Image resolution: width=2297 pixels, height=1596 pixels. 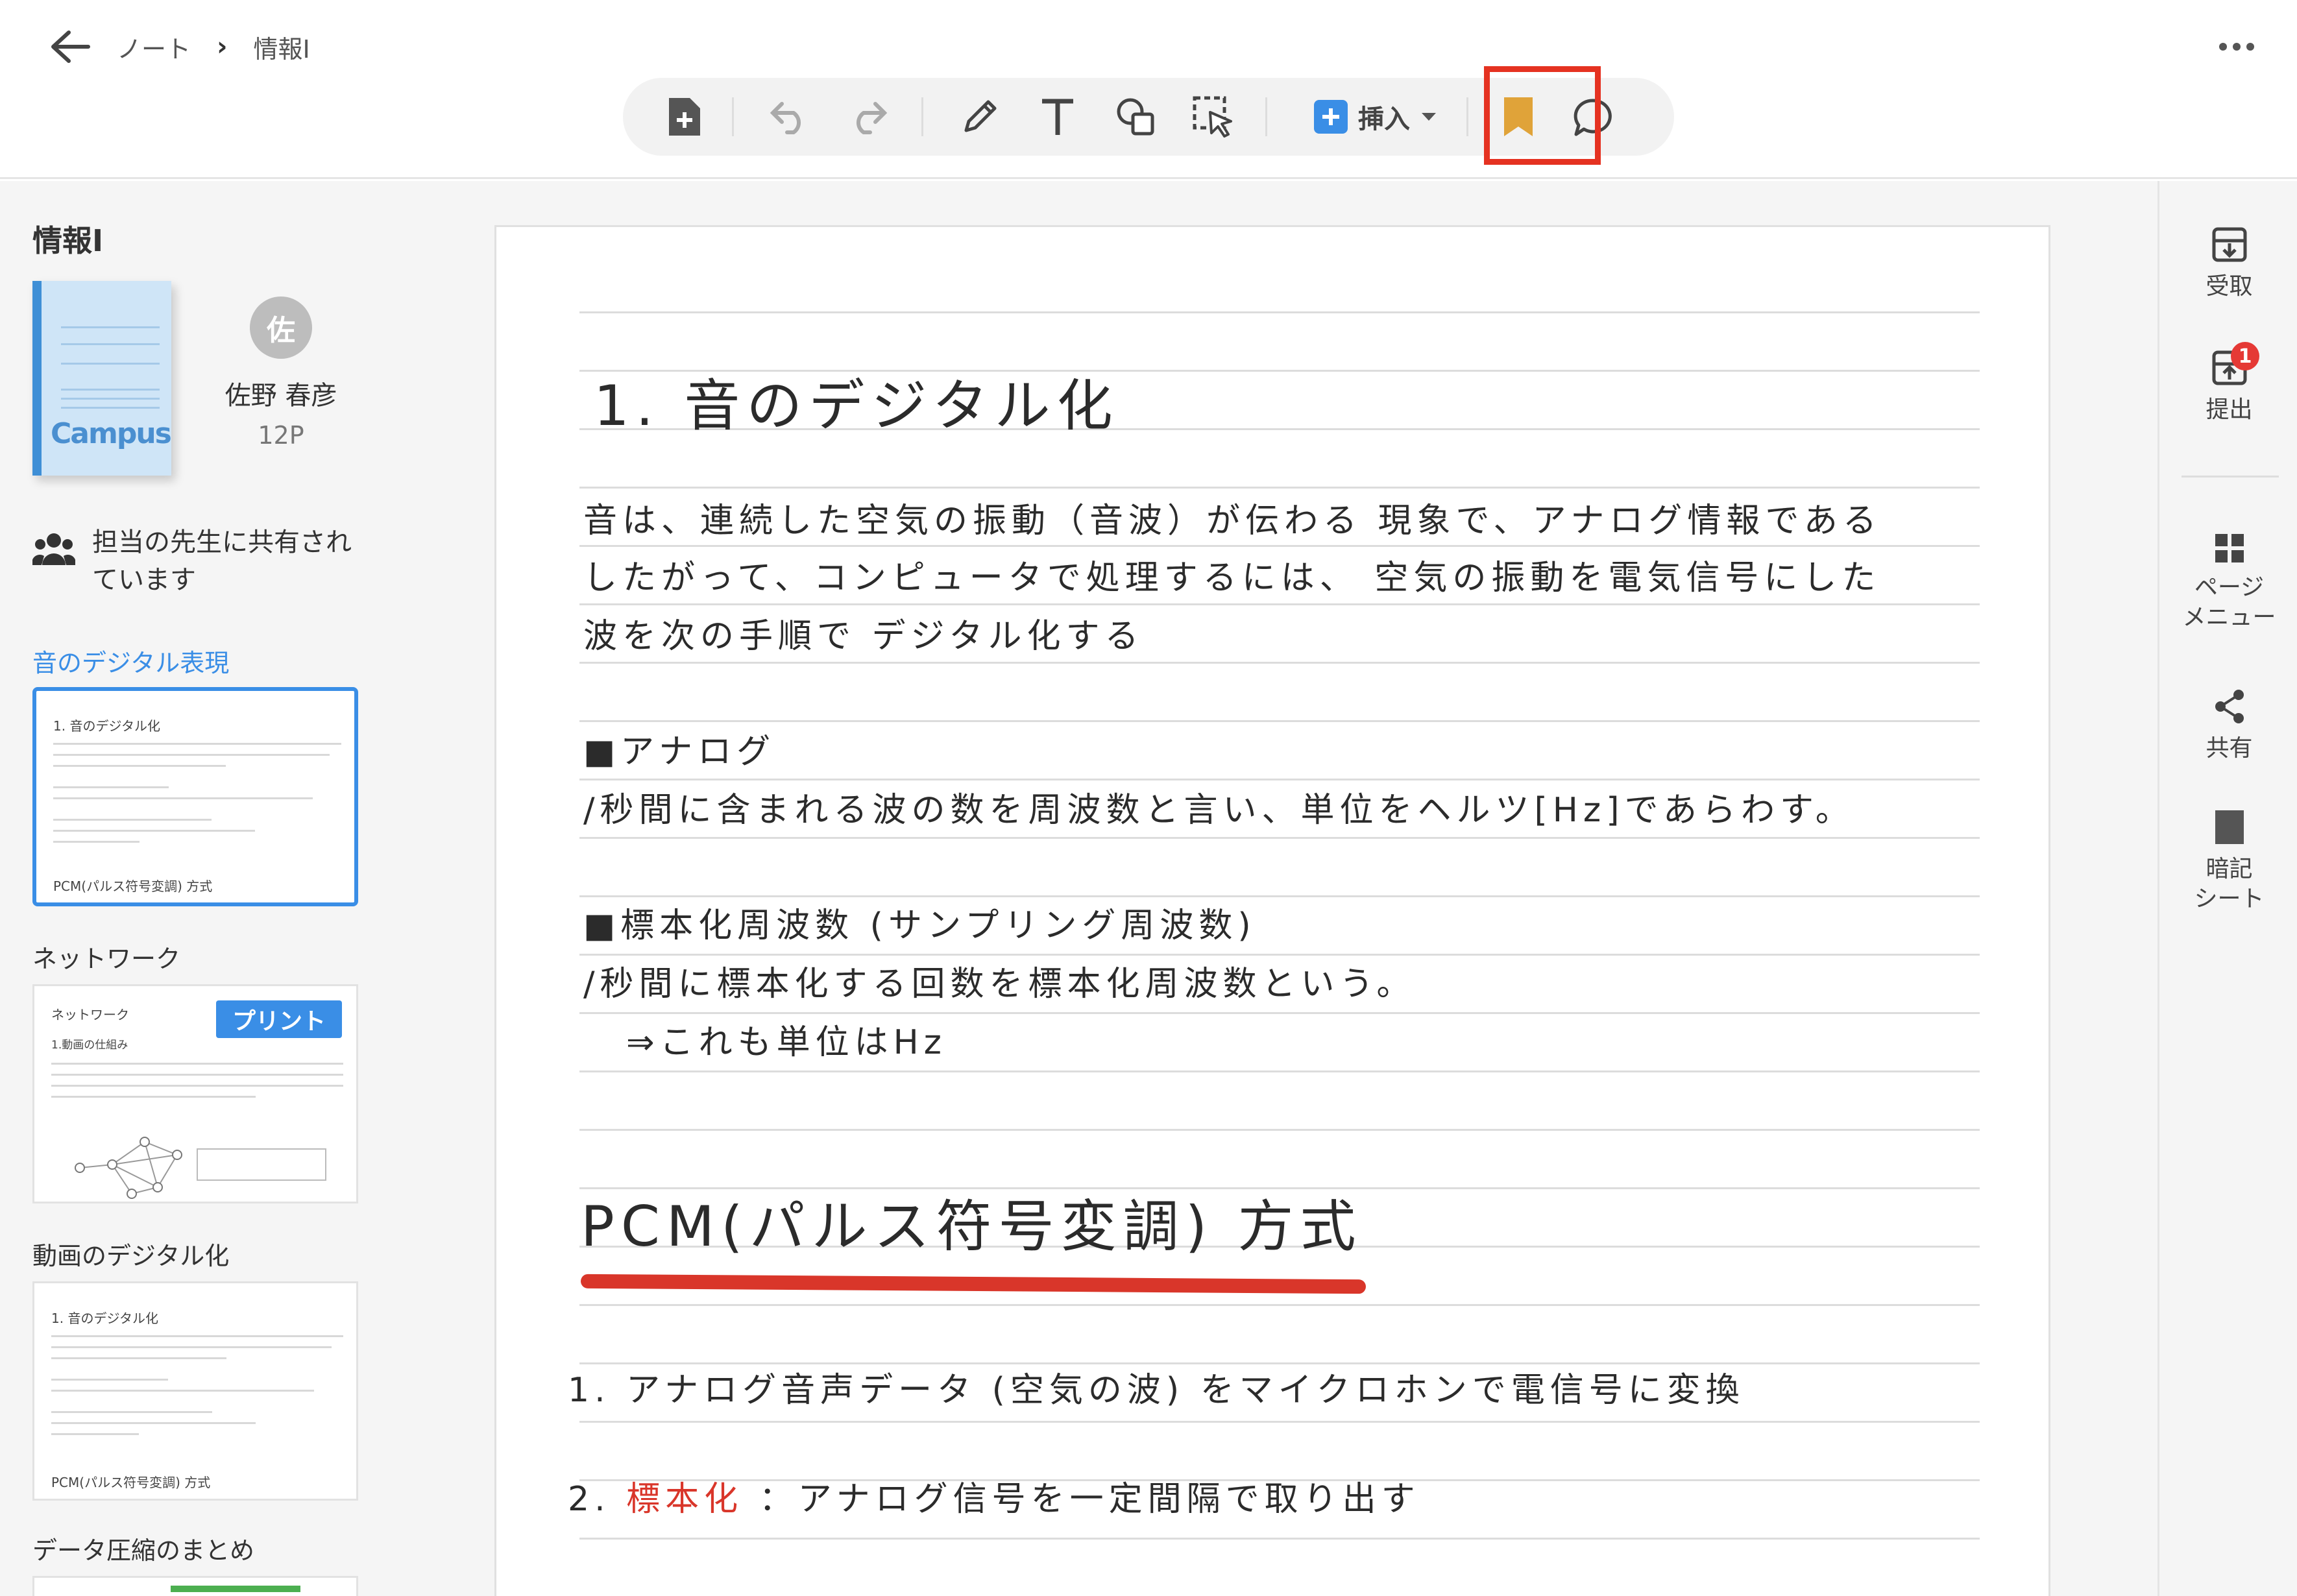 What do you see at coordinates (70, 46) in the screenshot?
I see `back-arrow-icon` at bounding box center [70, 46].